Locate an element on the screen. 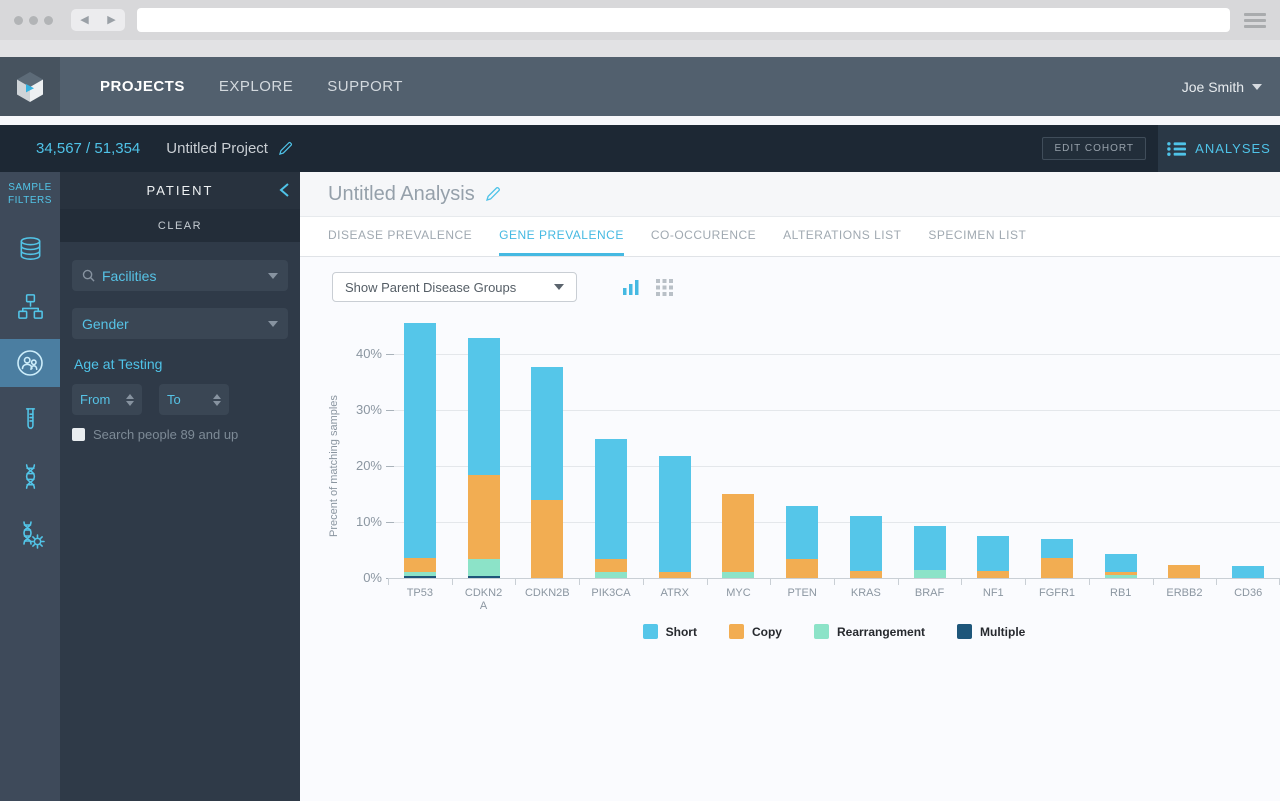 This screenshot has height=801, width=1280. tab-specimen-list: SPECIMEN LIST is located at coordinates (977, 236).